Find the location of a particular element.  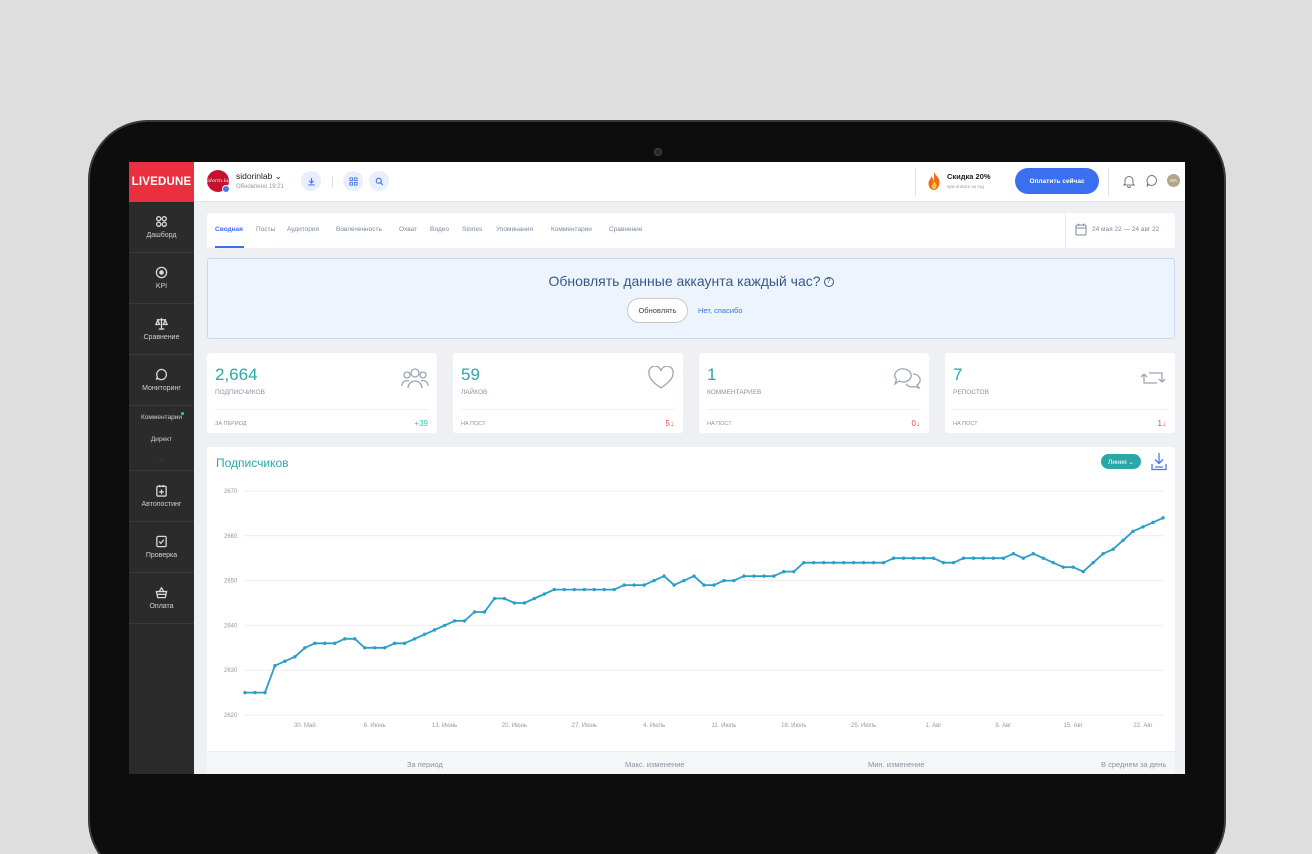

sidebar-item-payment: Оплата is located at coordinates (161, 598).